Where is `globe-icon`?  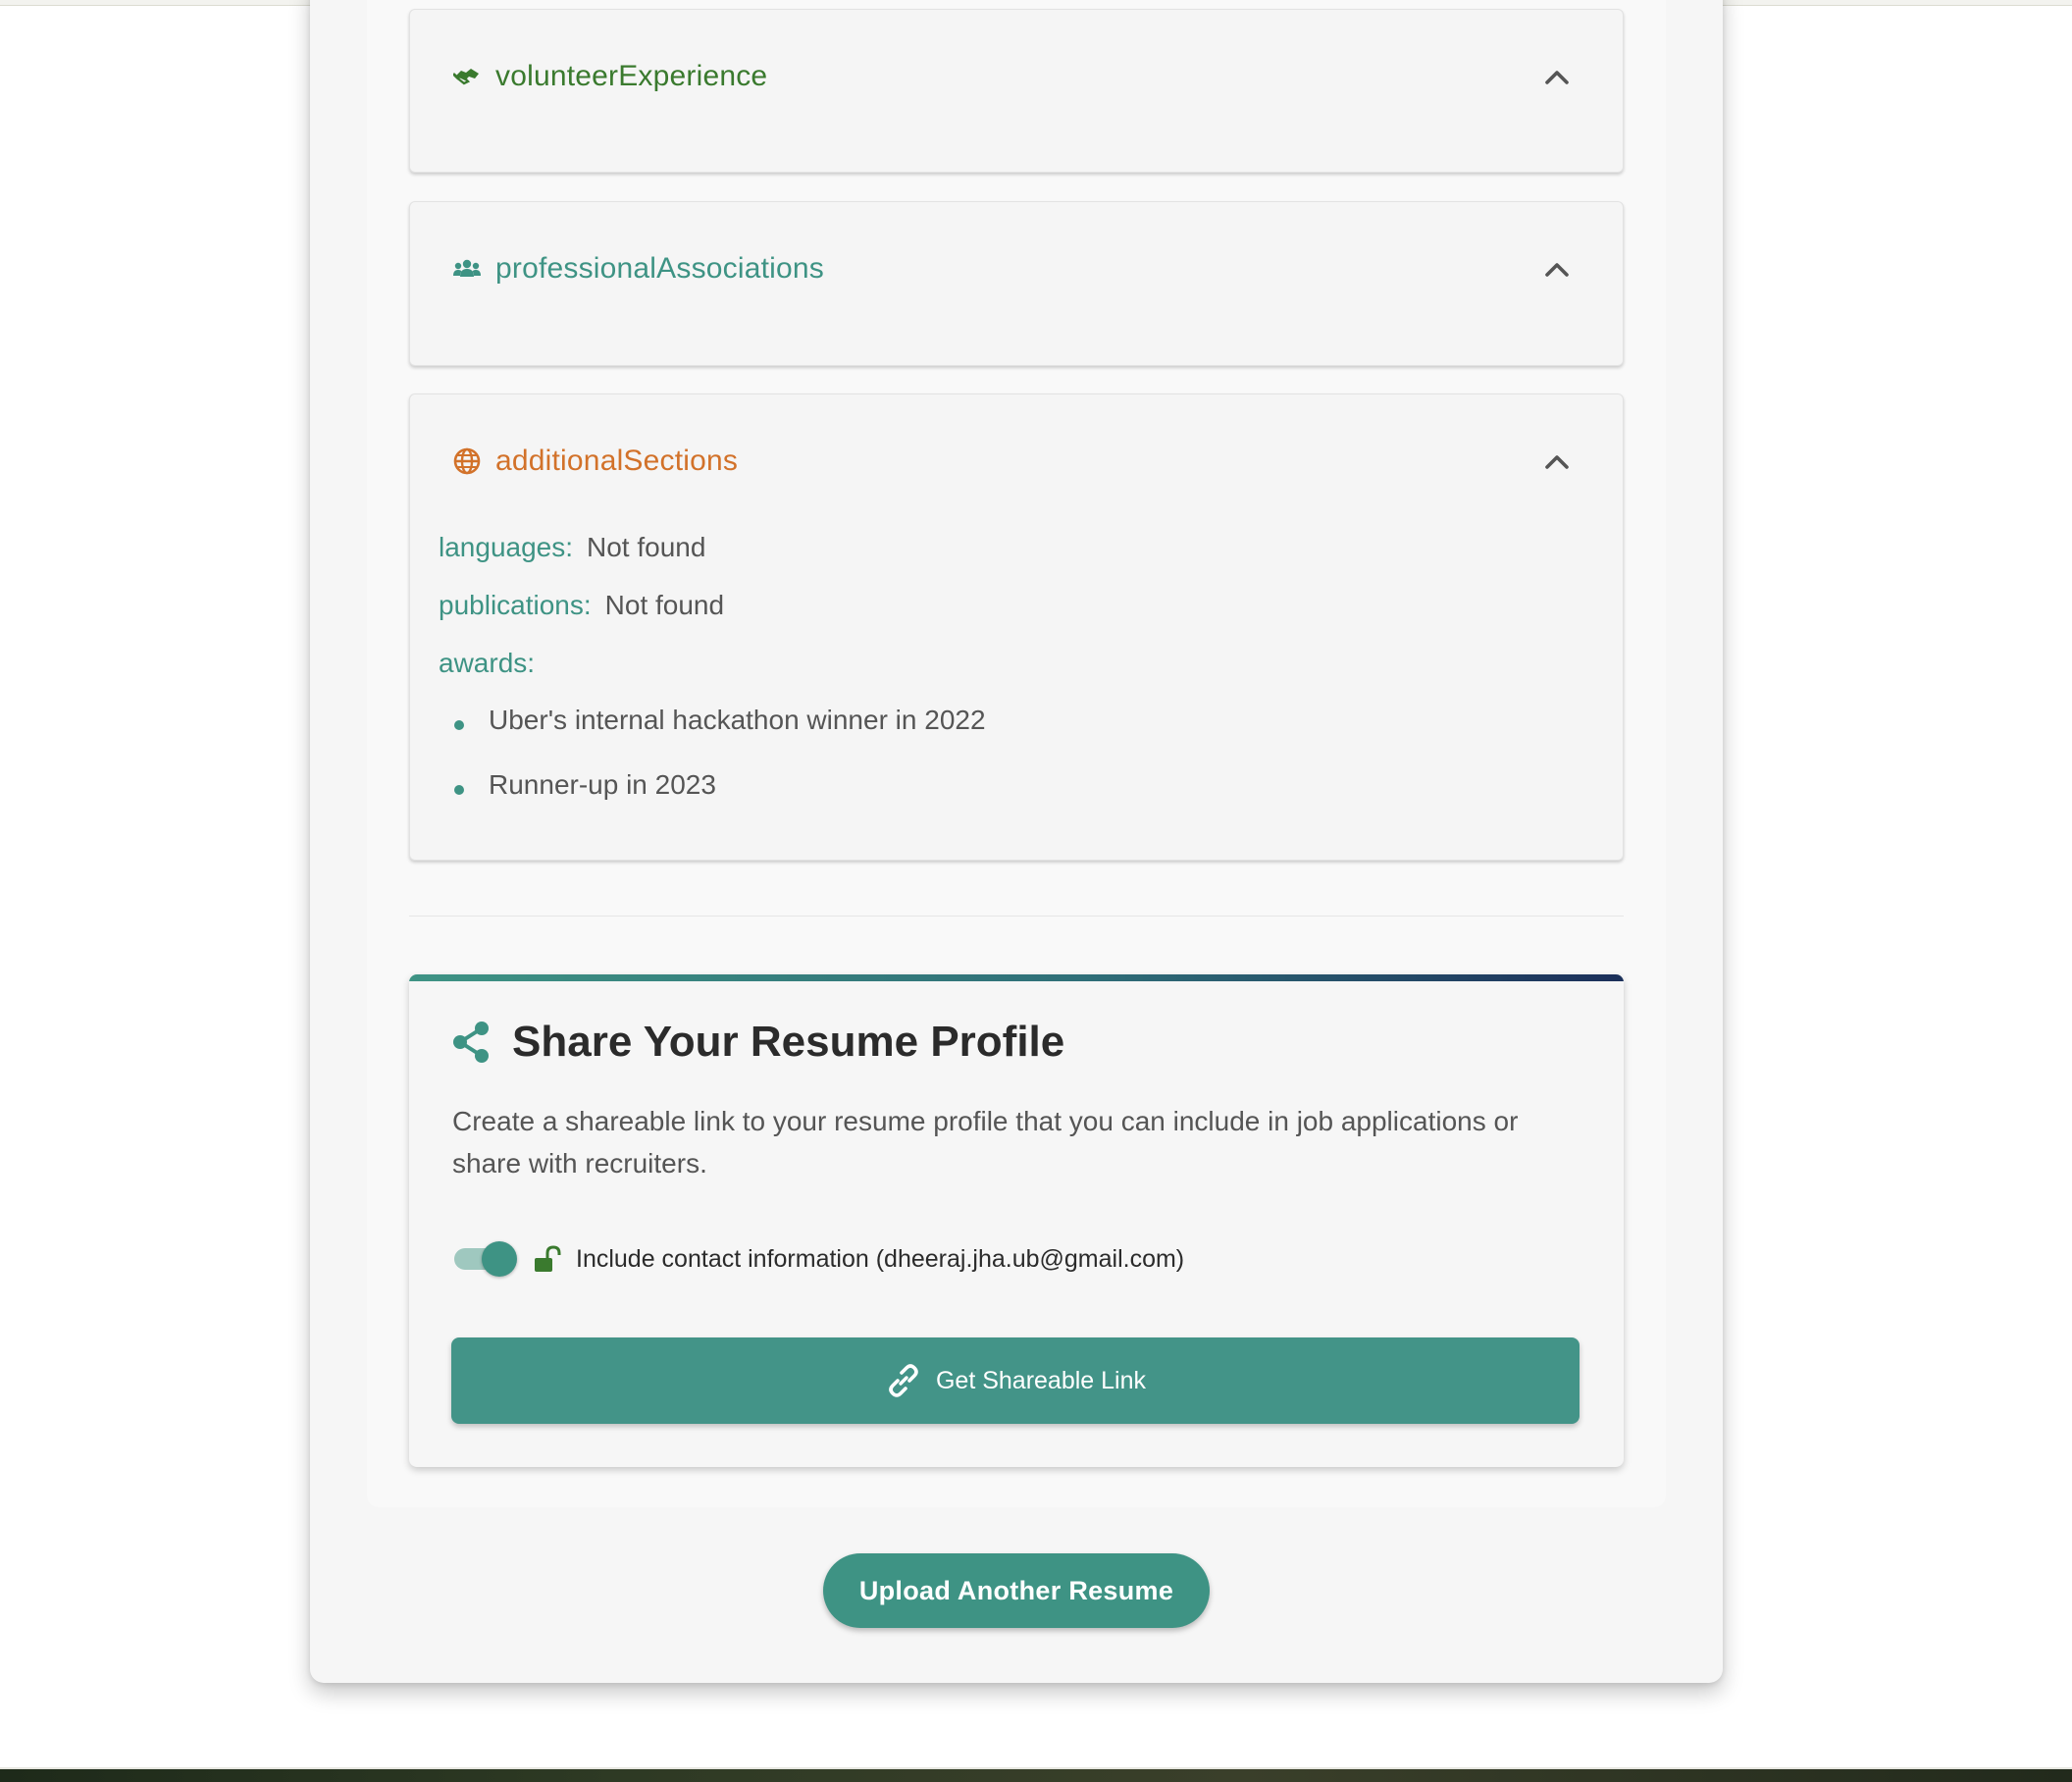 globe-icon is located at coordinates (467, 461).